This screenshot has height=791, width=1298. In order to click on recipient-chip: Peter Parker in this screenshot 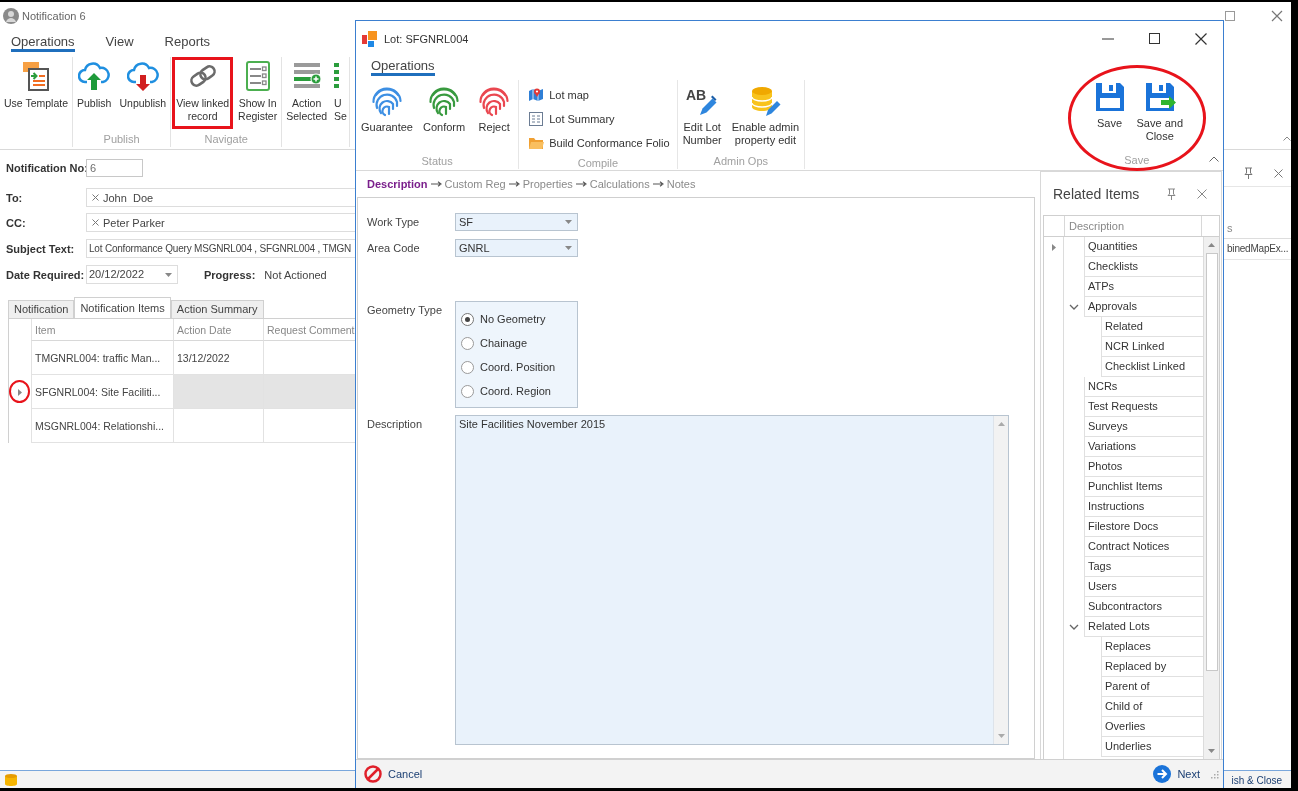, I will do `click(128, 222)`.